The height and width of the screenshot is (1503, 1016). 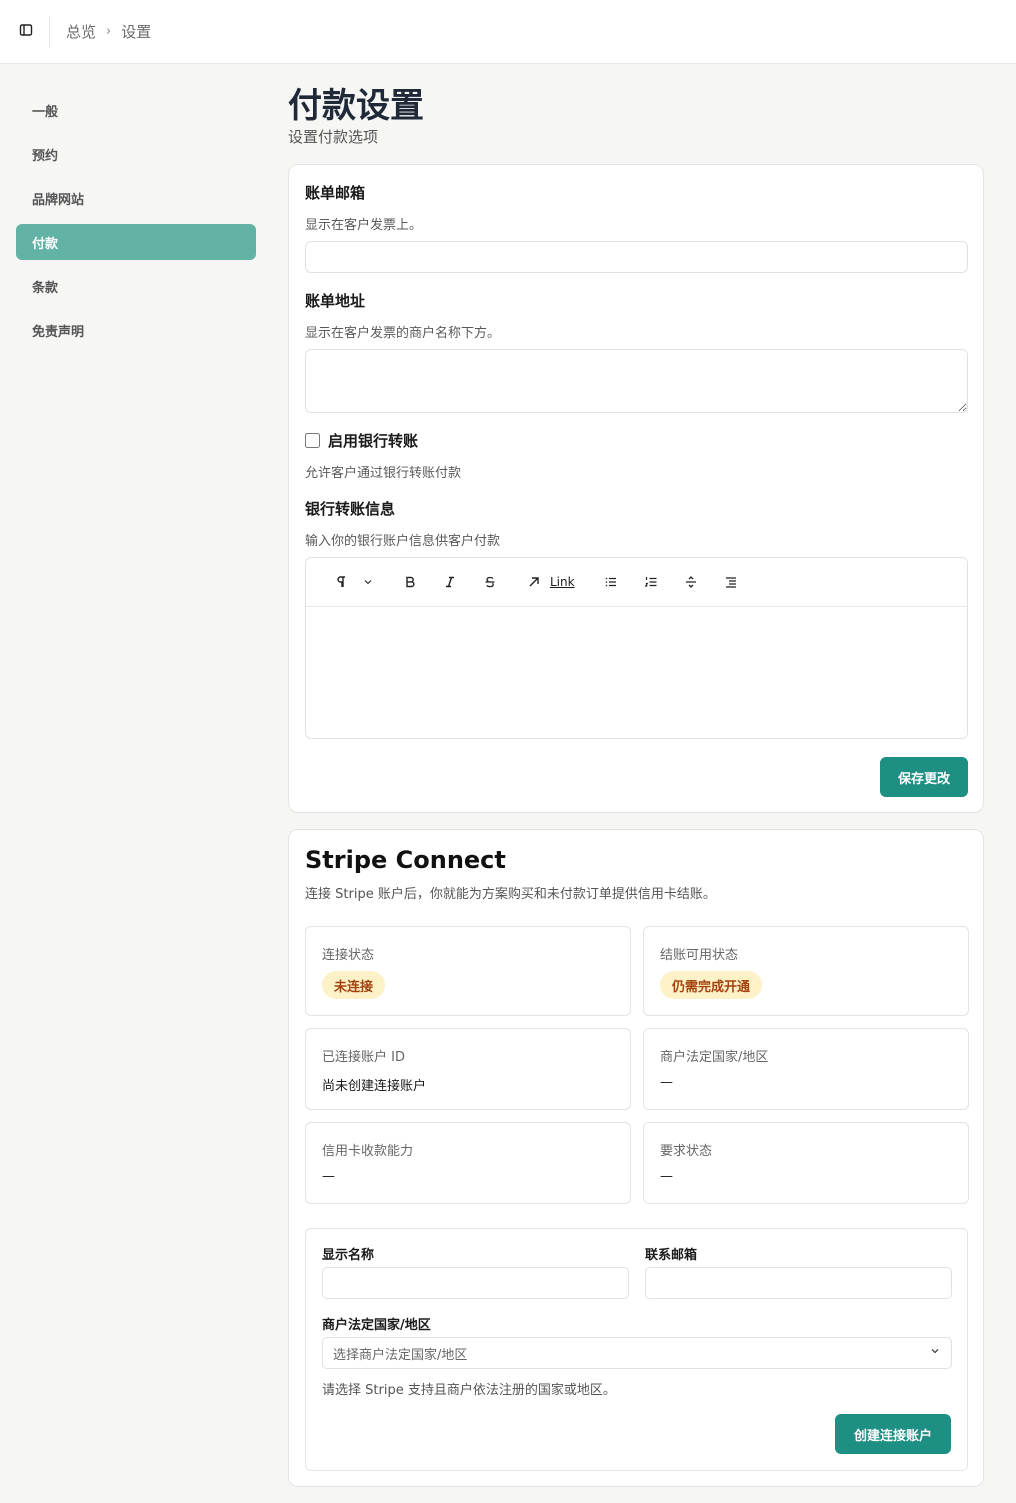 I want to click on italic-icon, so click(x=450, y=582).